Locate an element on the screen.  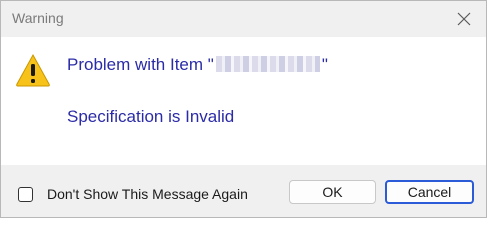
warning-icon is located at coordinates (33, 70).